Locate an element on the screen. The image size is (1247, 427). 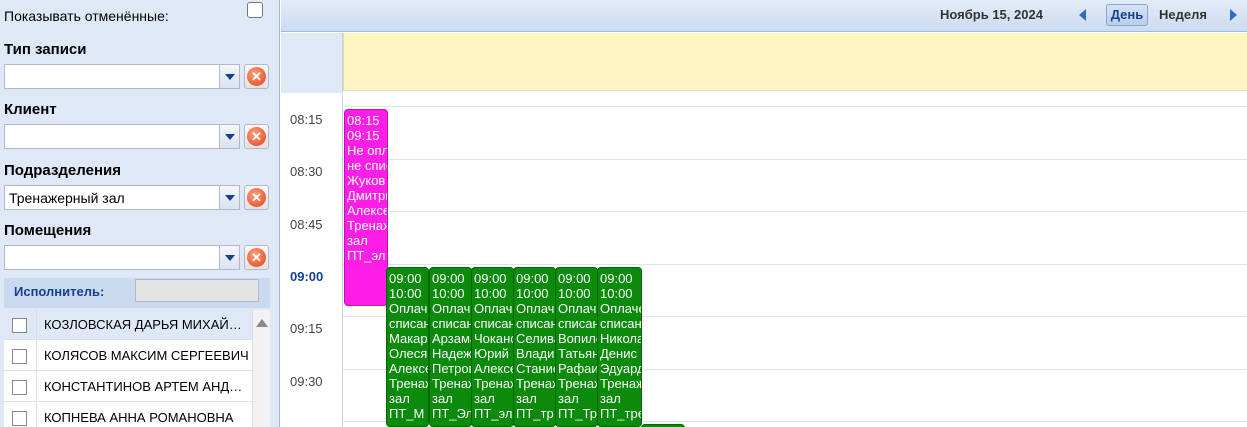
executor-filter-input is located at coordinates (197, 290).